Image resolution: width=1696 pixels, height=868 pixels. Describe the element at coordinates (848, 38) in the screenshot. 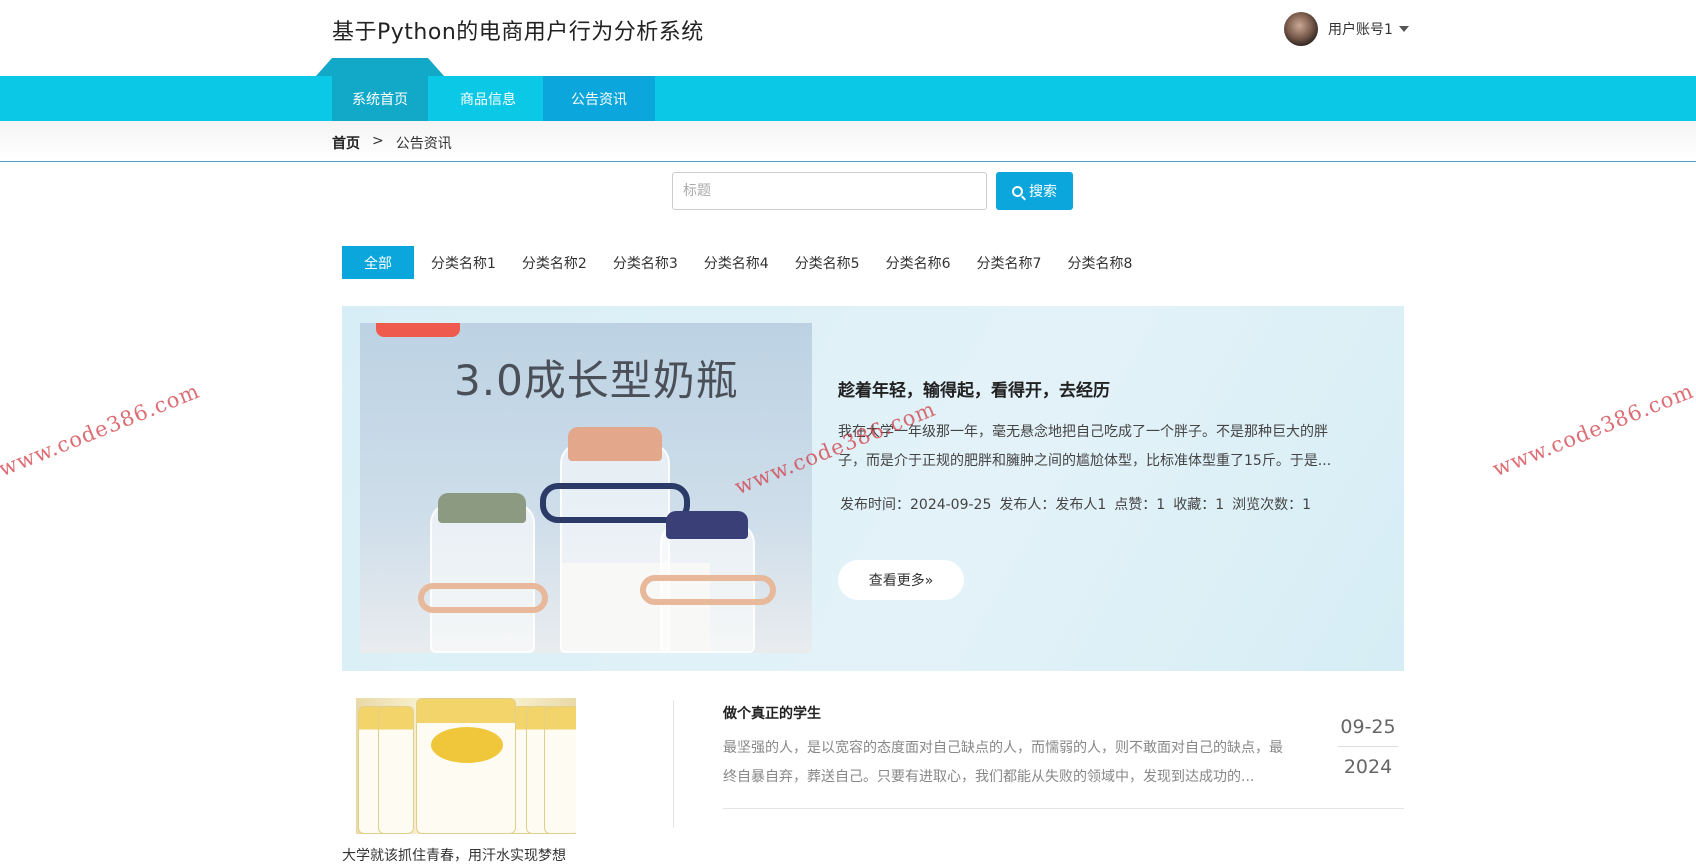

I see `header: 基于Python的电商用户行为分析系统 用户账号1` at that location.